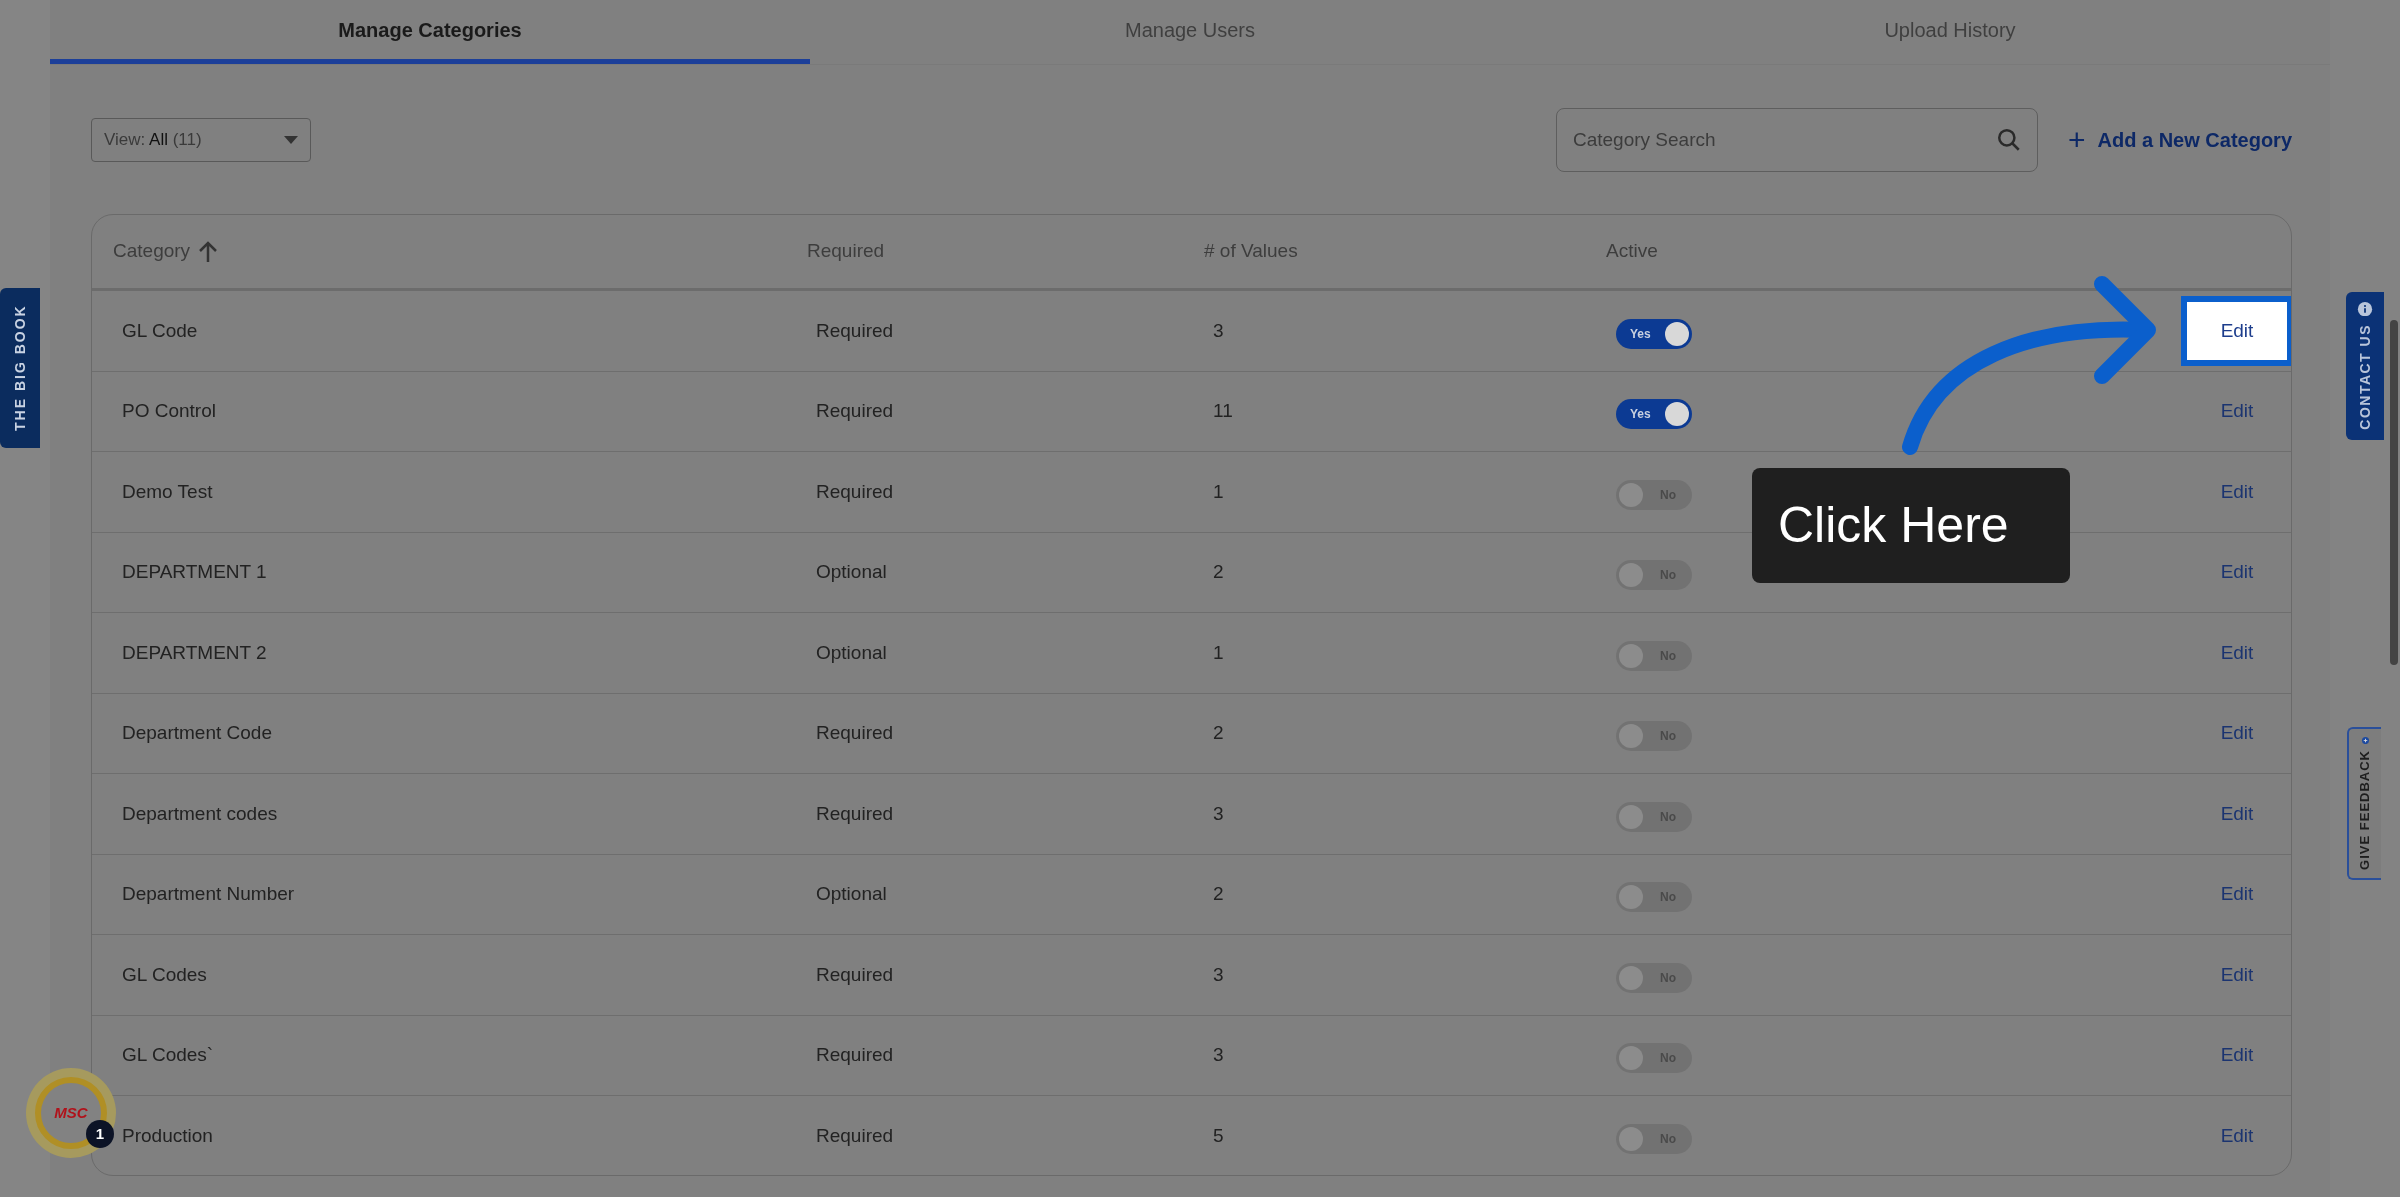 Image resolution: width=2400 pixels, height=1197 pixels. What do you see at coordinates (152, 251) in the screenshot?
I see `column-header: Category` at bounding box center [152, 251].